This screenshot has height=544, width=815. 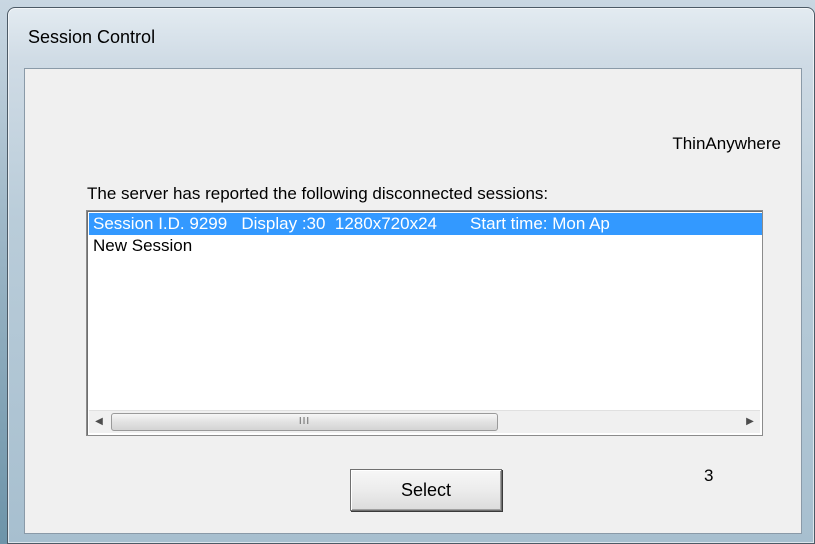 I want to click on new-session-list-item: New Session, so click(x=140, y=246).